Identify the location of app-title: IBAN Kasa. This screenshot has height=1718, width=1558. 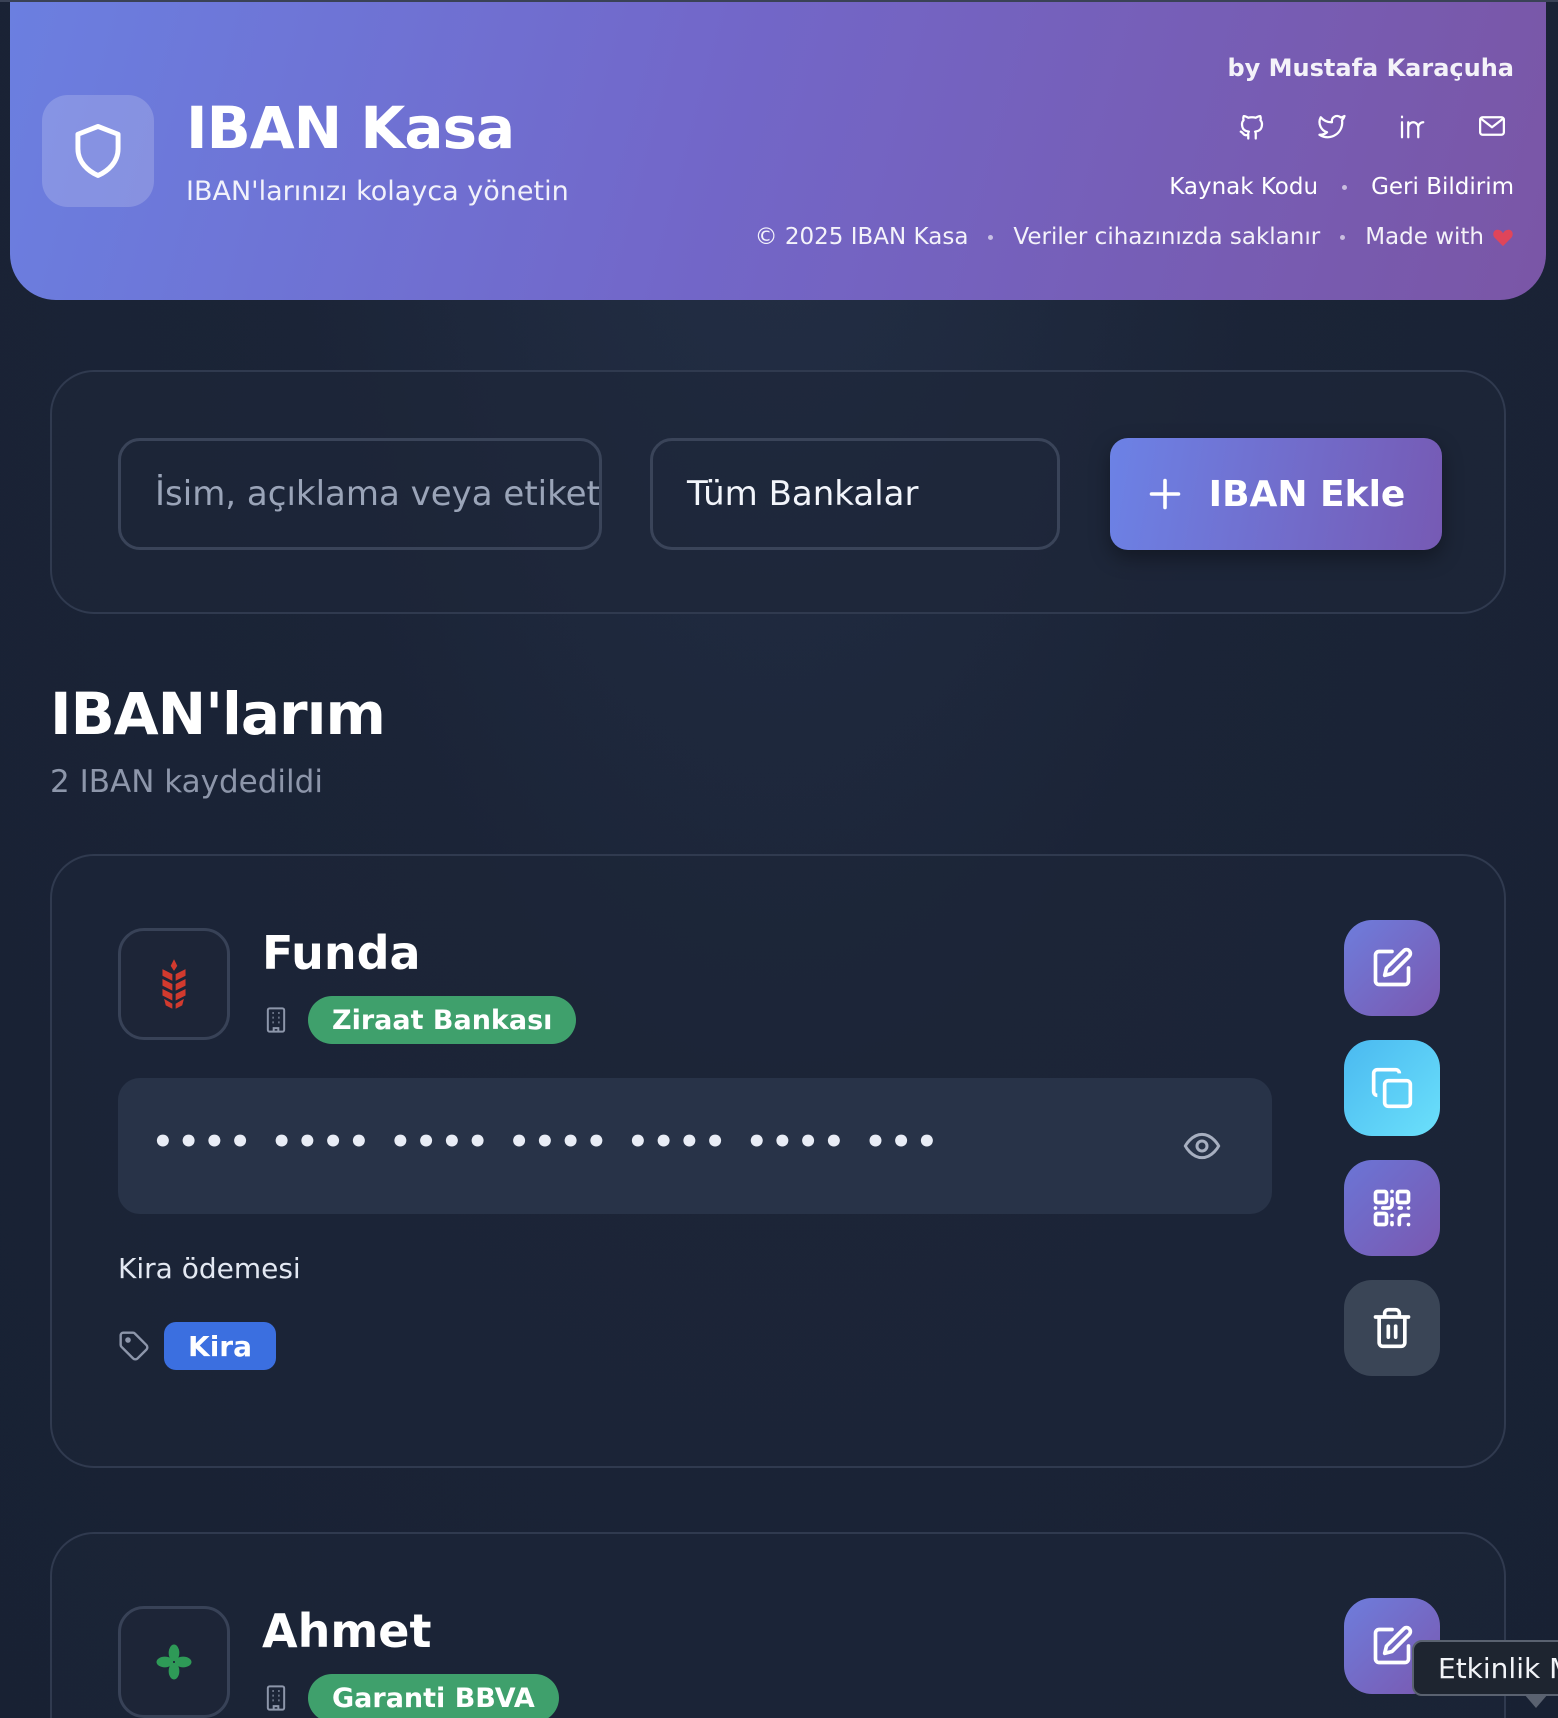
(350, 128).